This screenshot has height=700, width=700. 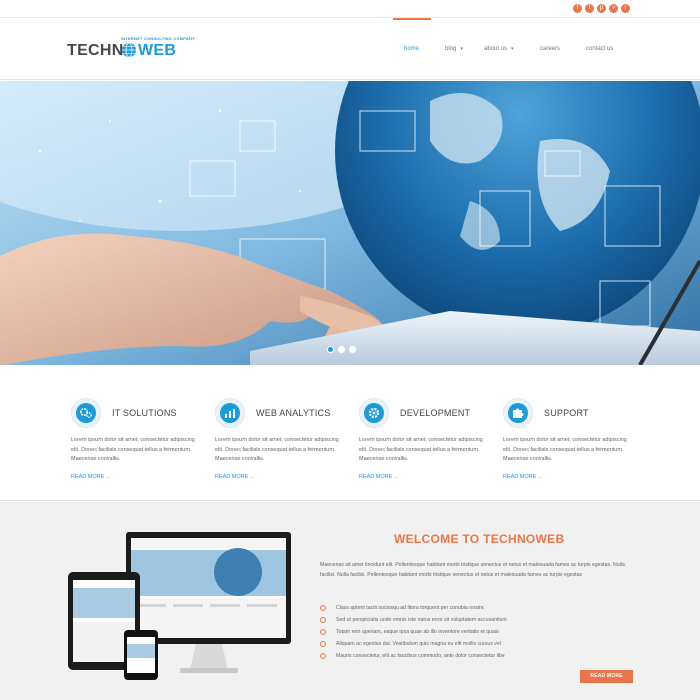 What do you see at coordinates (411, 49) in the screenshot?
I see `nav-item-home: home` at bounding box center [411, 49].